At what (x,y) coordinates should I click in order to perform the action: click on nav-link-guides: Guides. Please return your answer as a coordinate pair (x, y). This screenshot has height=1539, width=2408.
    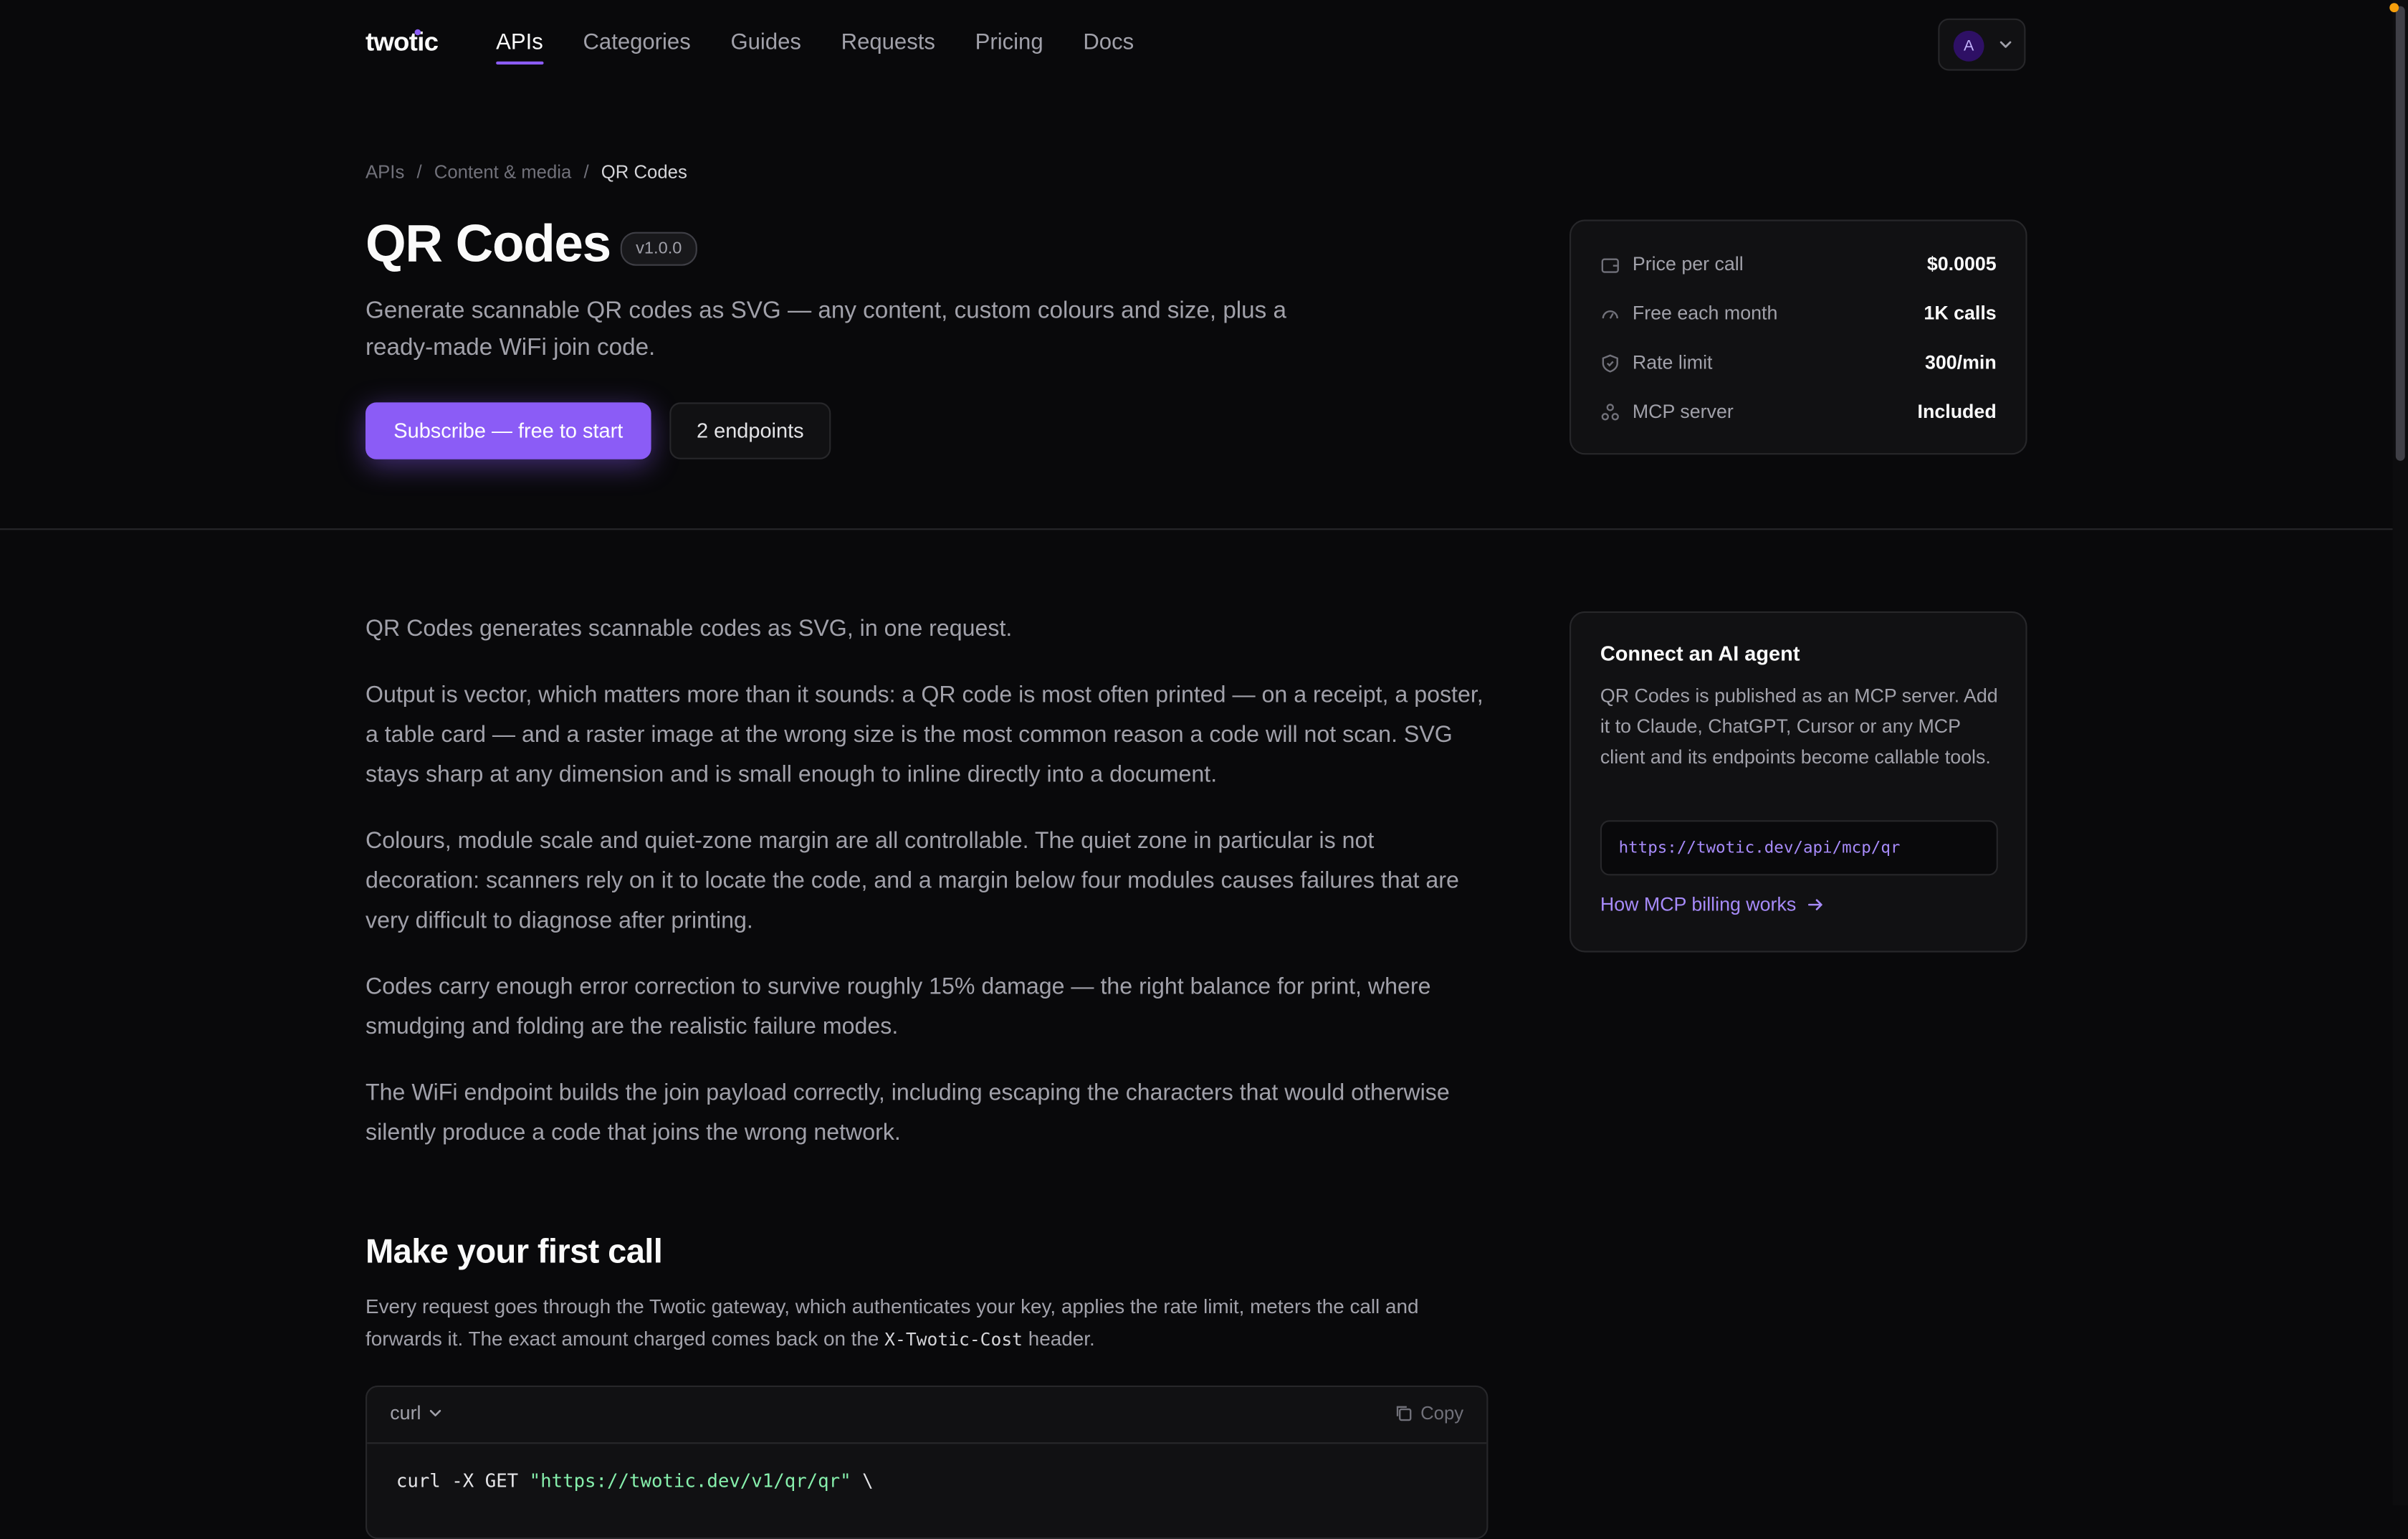
    Looking at the image, I should click on (765, 43).